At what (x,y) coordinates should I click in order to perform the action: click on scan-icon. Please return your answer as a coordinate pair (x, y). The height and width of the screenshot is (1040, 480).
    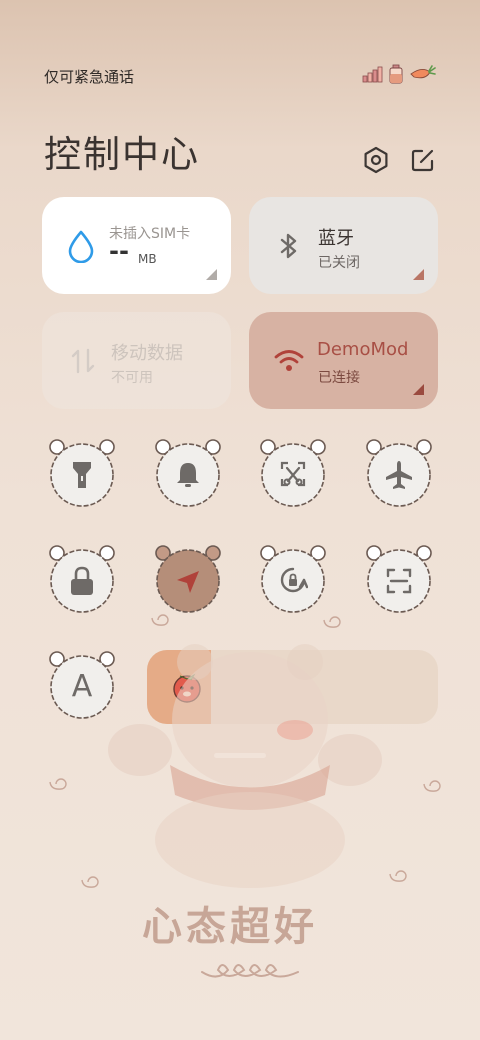
    Looking at the image, I should click on (399, 581).